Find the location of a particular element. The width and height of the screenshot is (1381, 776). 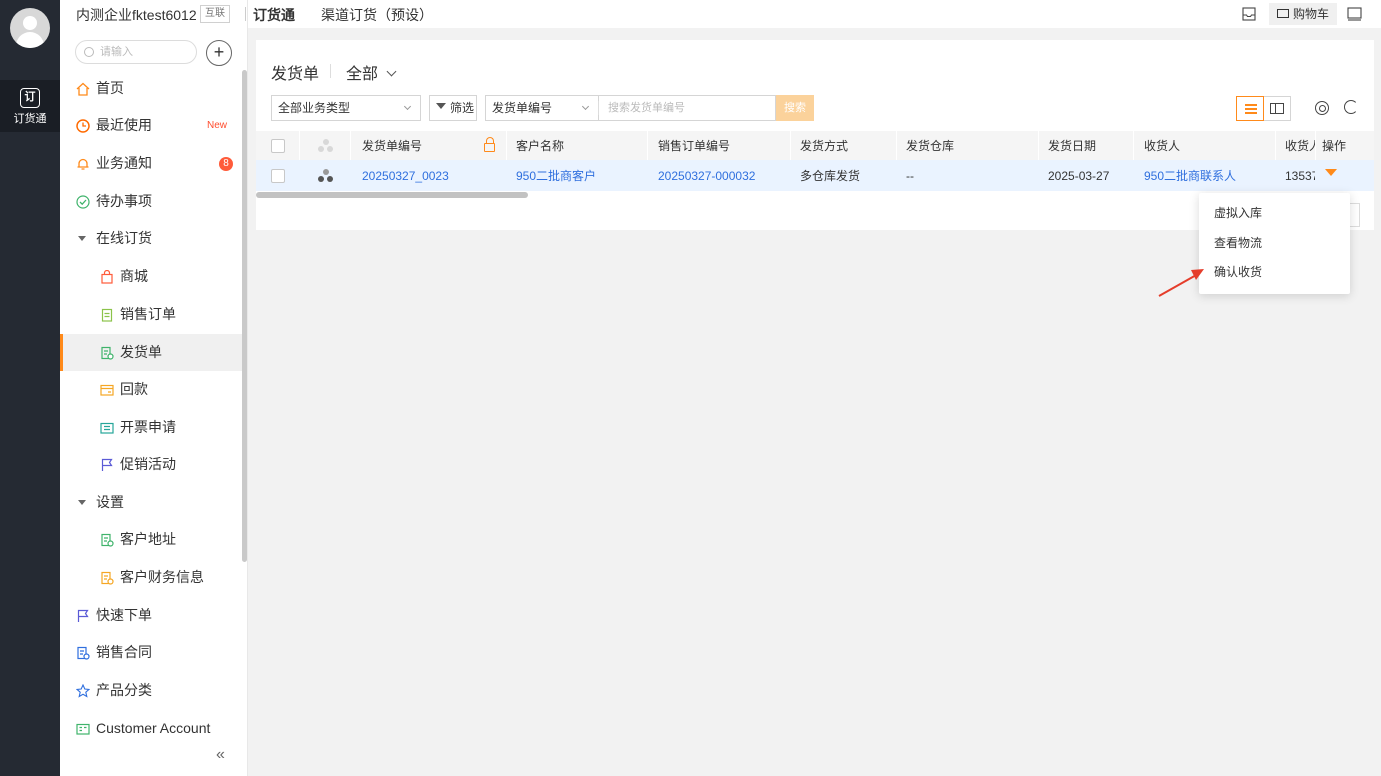

sidebar-item-promotion: 促销活动 is located at coordinates (151, 464).